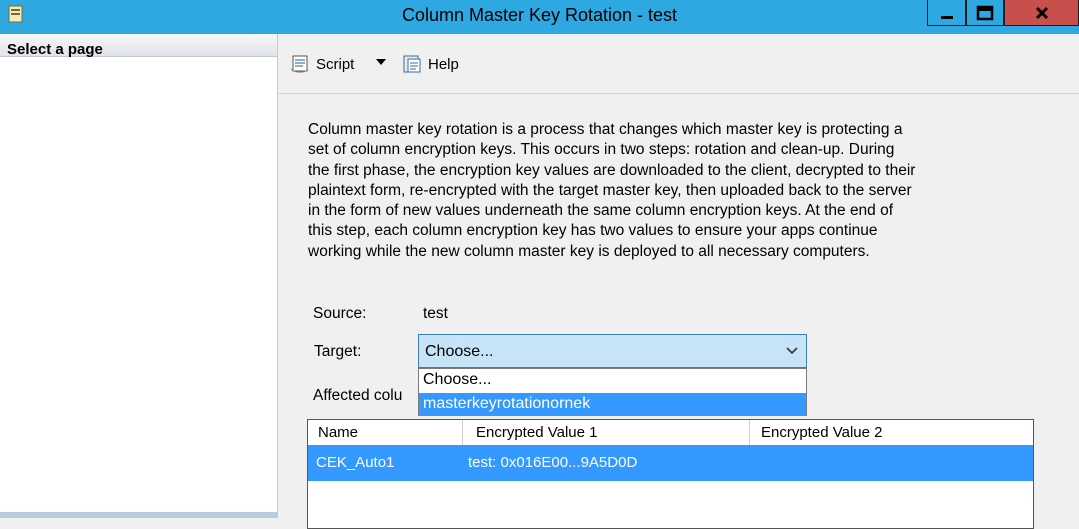  I want to click on select-page-header: Select a page, so click(138, 46).